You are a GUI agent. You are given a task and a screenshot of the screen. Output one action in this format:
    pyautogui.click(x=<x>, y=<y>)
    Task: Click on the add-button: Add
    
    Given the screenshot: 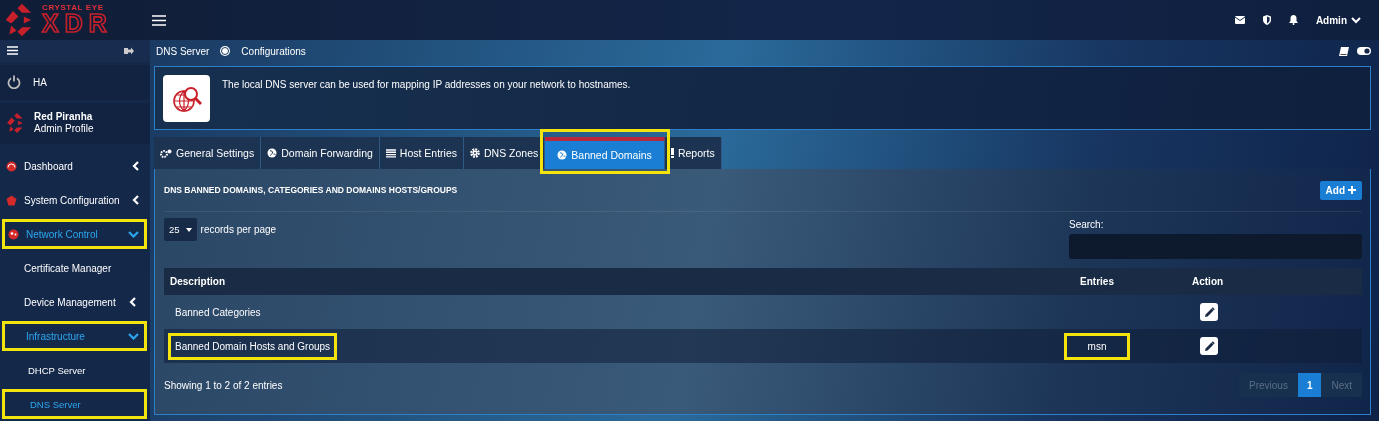 What is the action you would take?
    pyautogui.click(x=1340, y=190)
    